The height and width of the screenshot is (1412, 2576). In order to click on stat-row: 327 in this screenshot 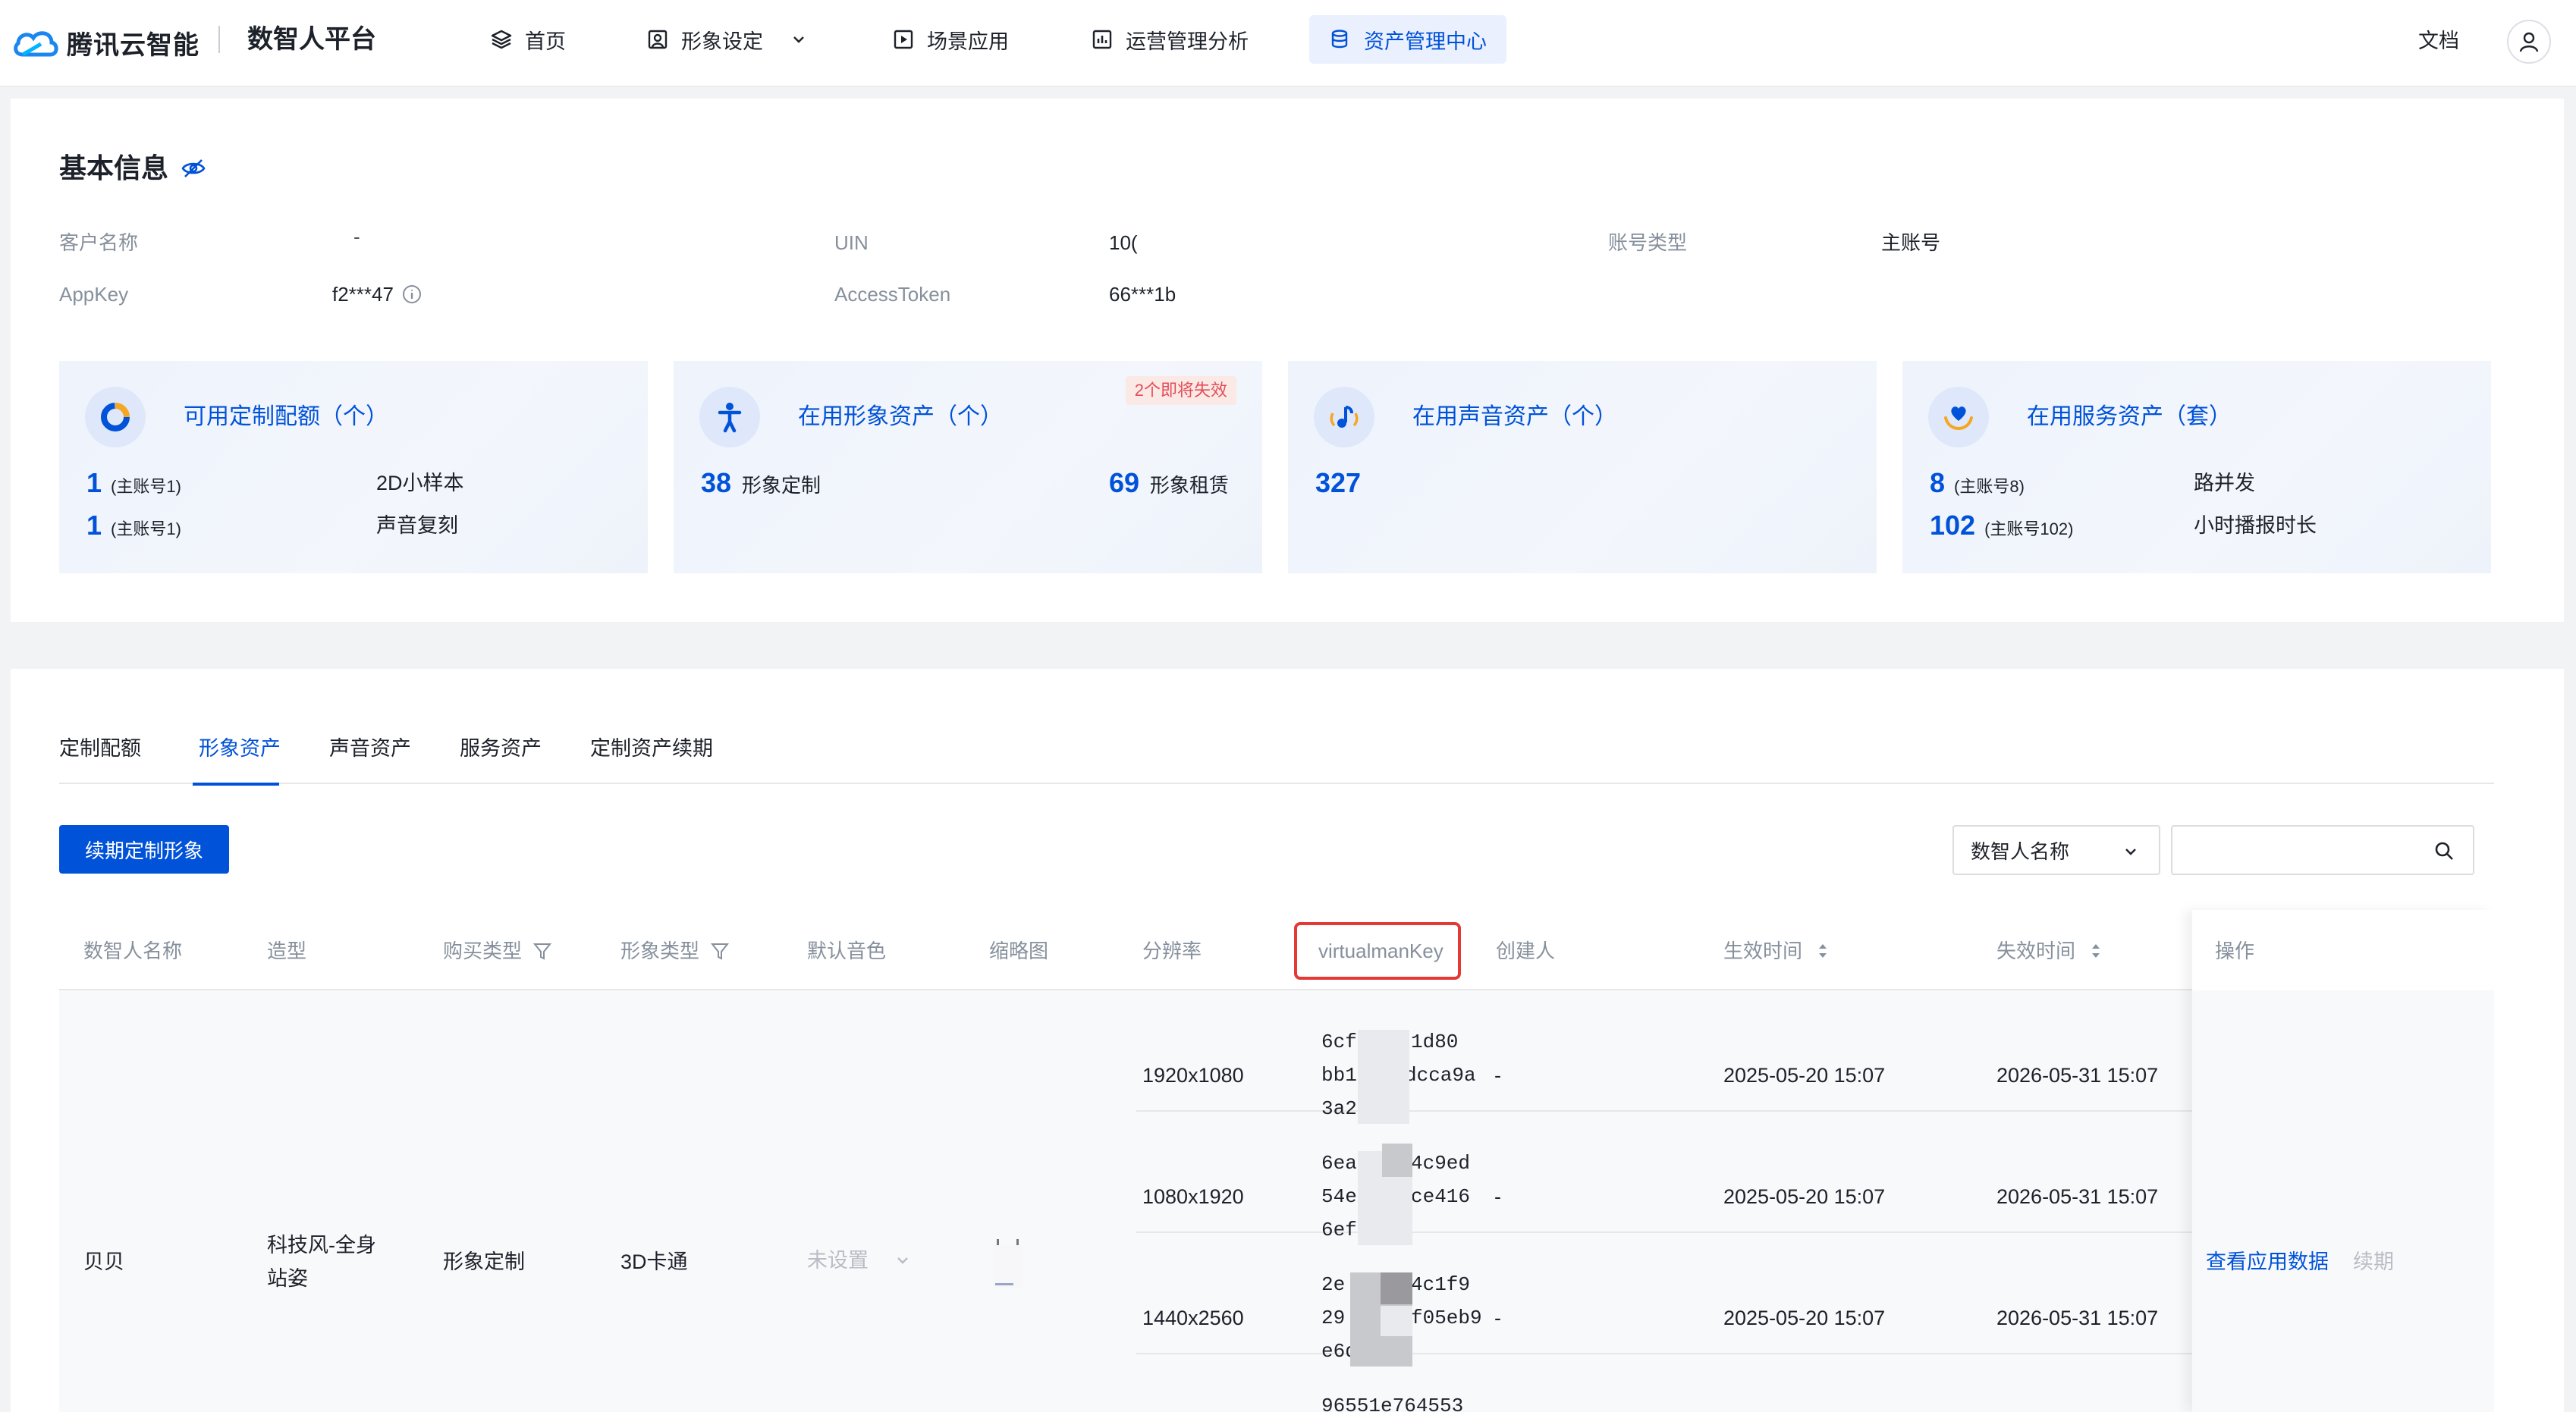, I will do `click(1338, 483)`.